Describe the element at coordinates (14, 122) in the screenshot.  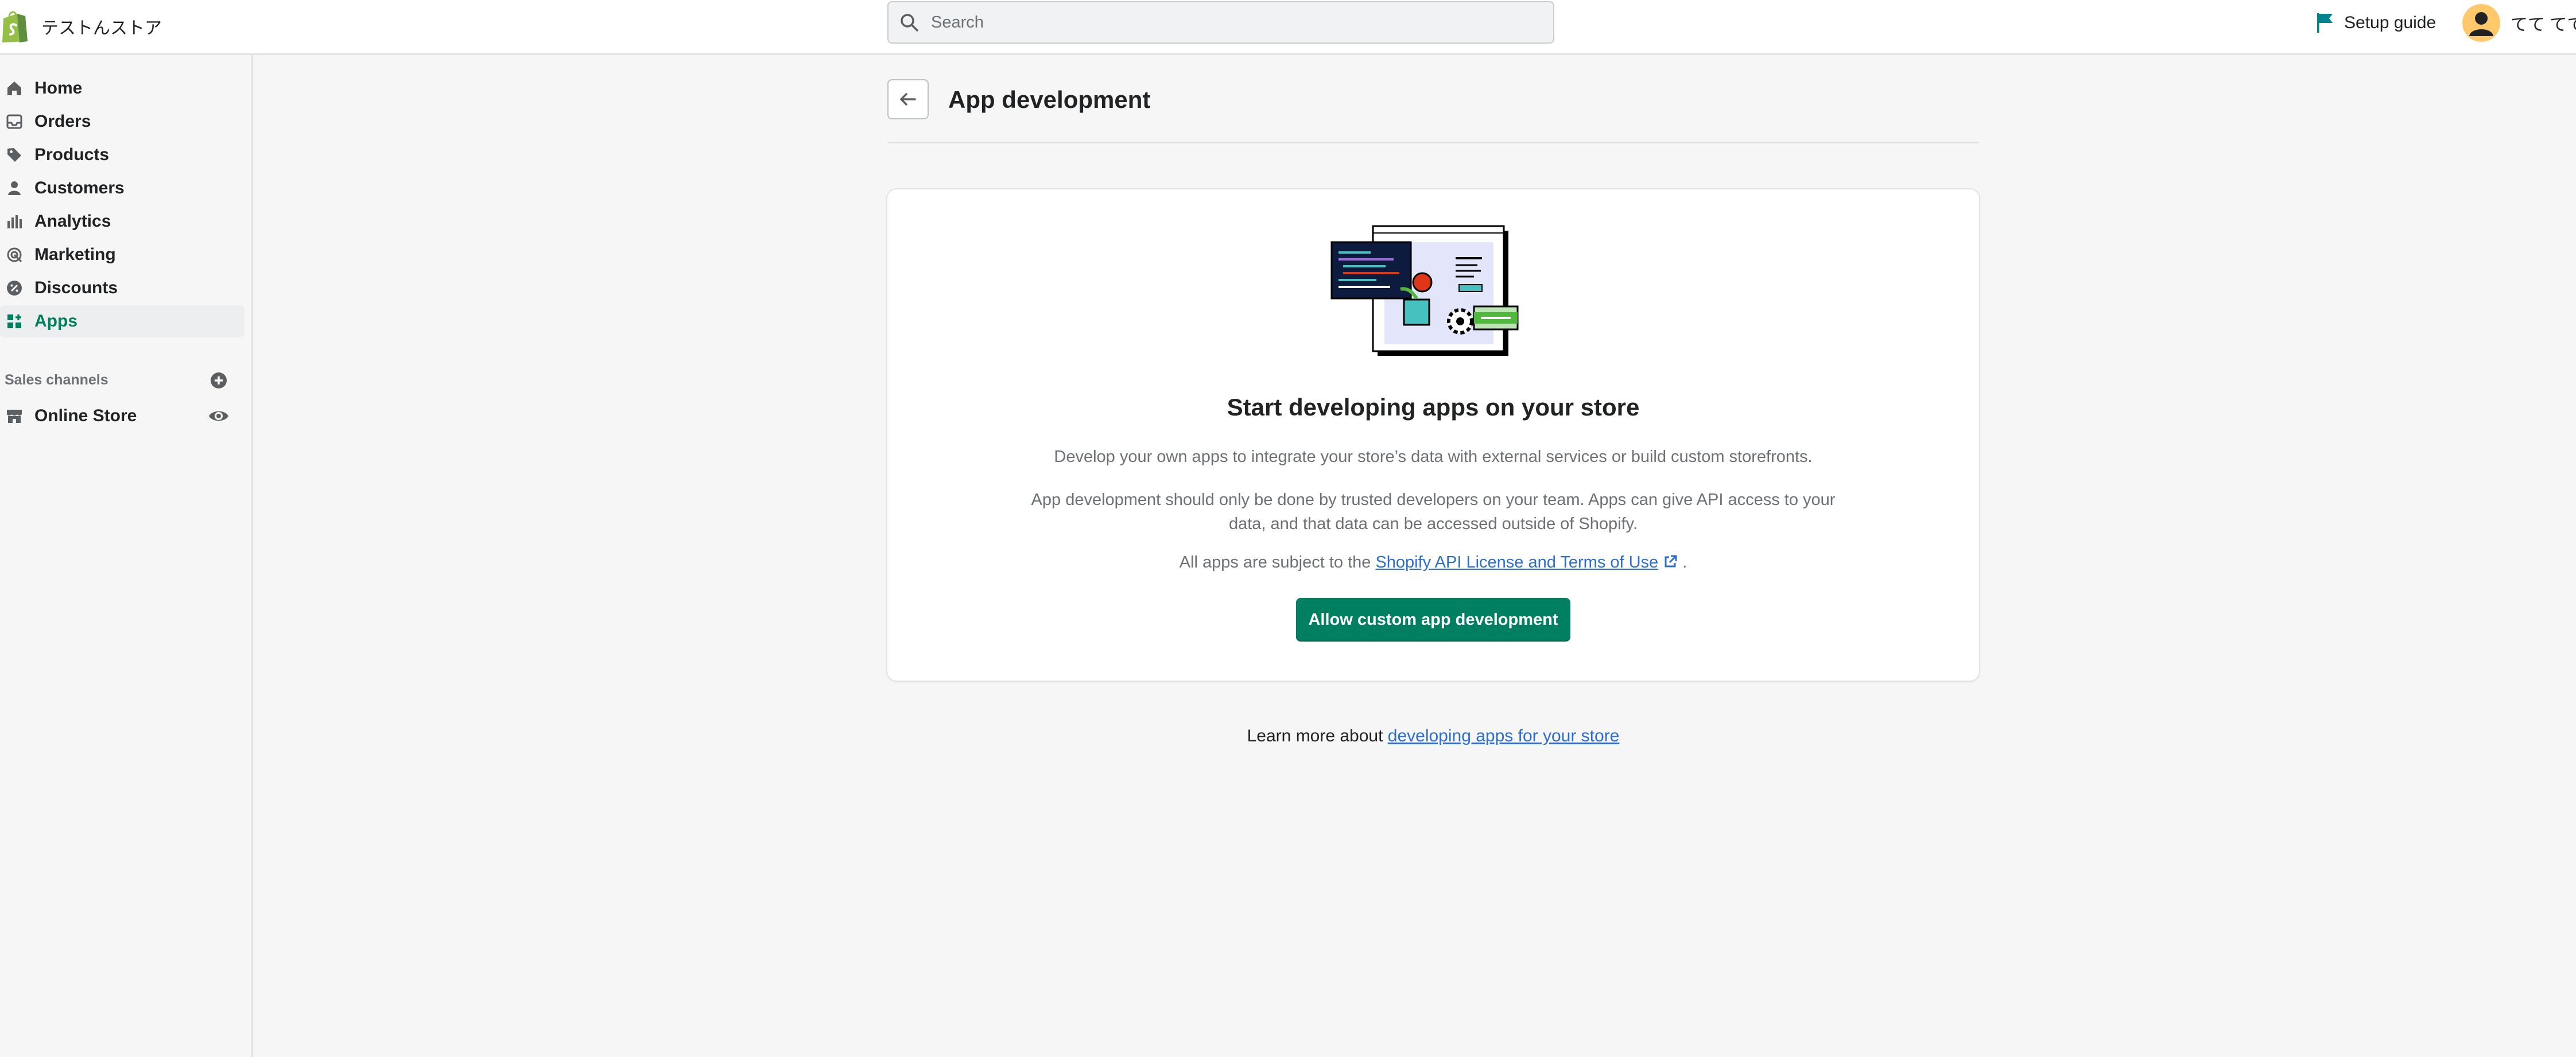
I see `inbox-icon` at that location.